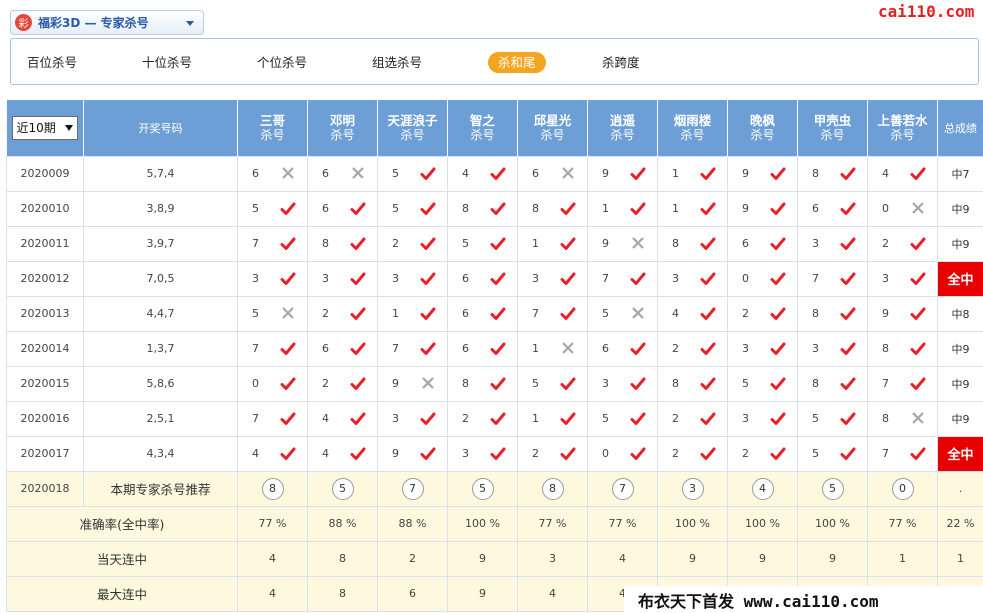 The height and width of the screenshot is (613, 983). What do you see at coordinates (960, 523) in the screenshot?
I see `stats-total: 22 %` at bounding box center [960, 523].